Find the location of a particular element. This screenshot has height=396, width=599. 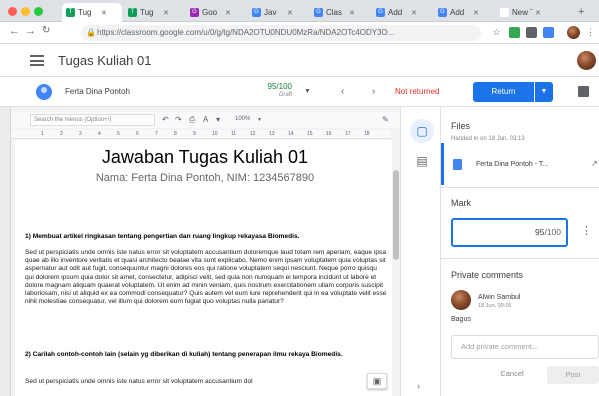

files-tab-icon: ▢ is located at coordinates (422, 131).